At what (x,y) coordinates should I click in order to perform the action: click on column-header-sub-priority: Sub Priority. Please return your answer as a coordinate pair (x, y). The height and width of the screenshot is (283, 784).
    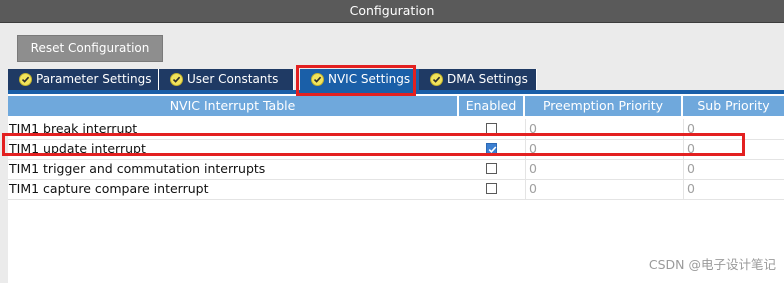
    Looking at the image, I should click on (733, 106).